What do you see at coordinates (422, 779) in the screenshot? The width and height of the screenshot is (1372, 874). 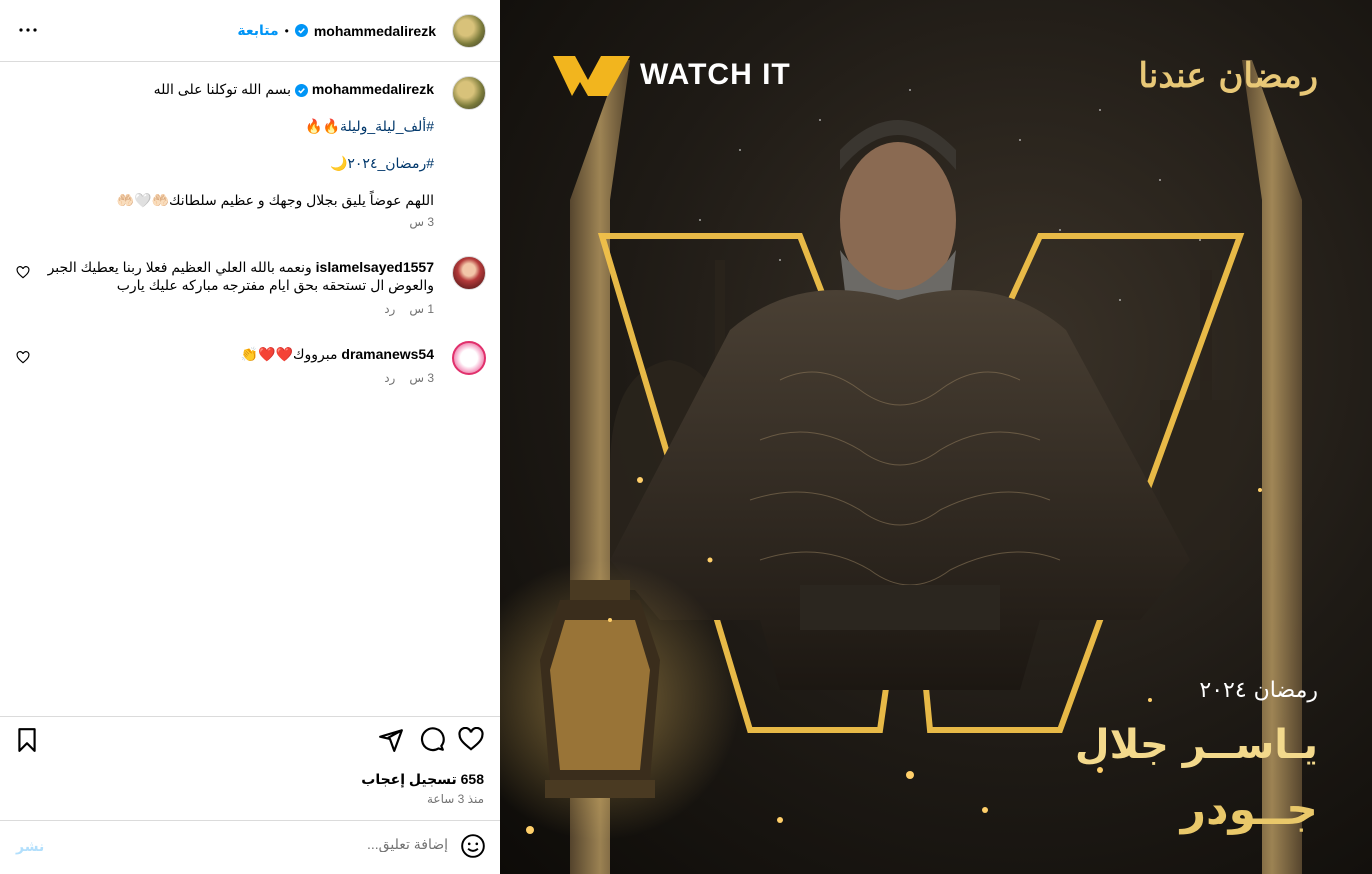 I see `likes-count: 658 تسجيل إعجاب` at bounding box center [422, 779].